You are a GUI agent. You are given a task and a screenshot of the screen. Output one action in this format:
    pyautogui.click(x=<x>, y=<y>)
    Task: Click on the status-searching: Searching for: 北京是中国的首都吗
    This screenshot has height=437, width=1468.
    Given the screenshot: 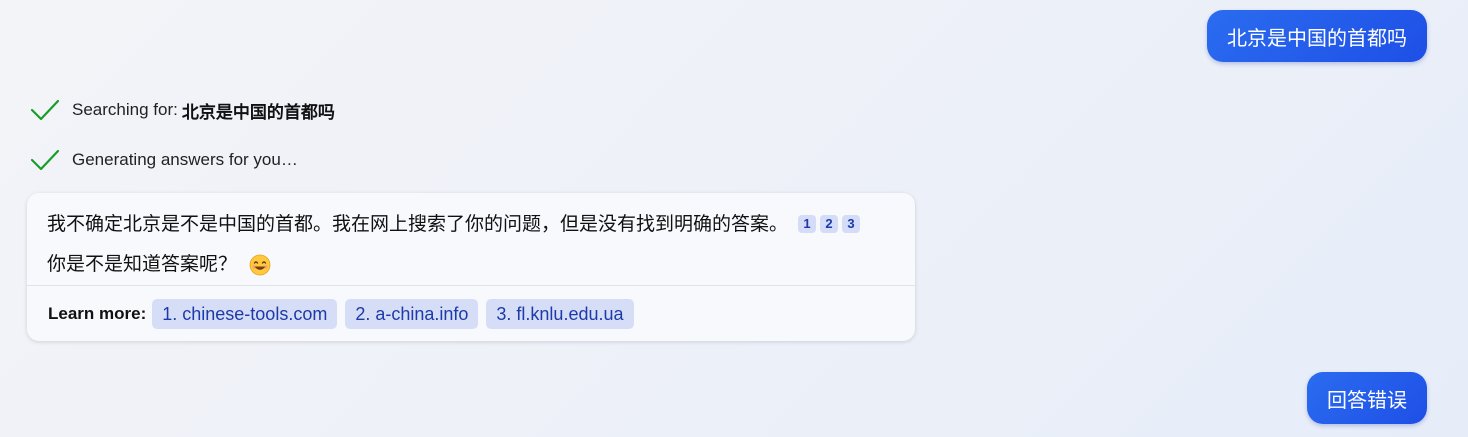 What is the action you would take?
    pyautogui.click(x=182, y=110)
    